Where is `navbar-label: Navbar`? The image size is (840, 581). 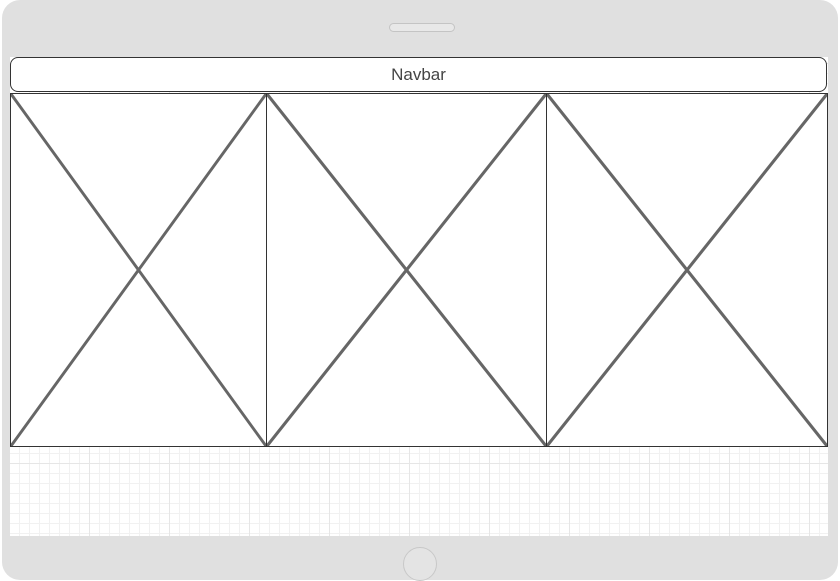 navbar-label: Navbar is located at coordinates (418, 74).